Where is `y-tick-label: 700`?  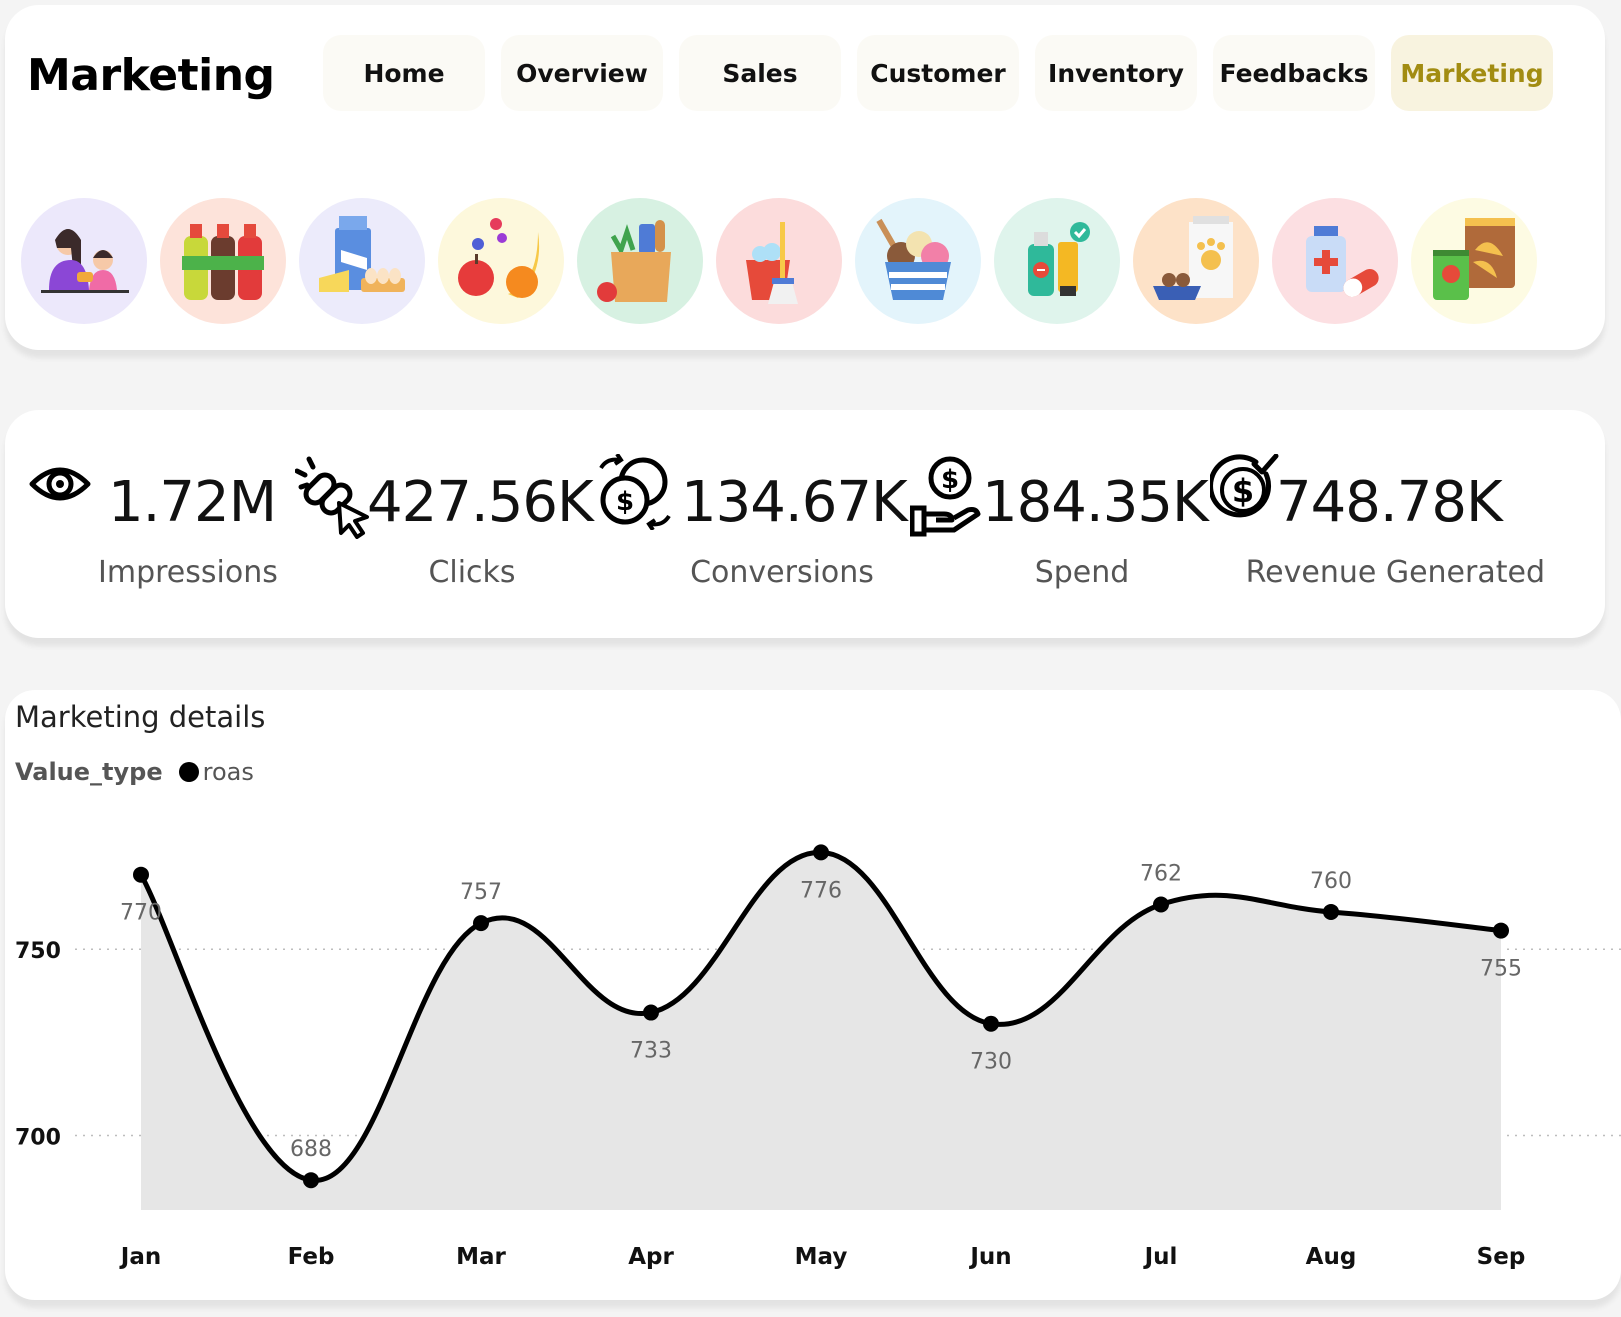 y-tick-label: 700 is located at coordinates (38, 1137).